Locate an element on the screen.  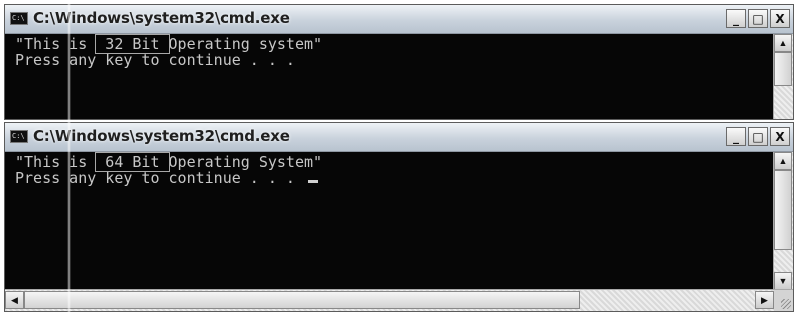
horizontal-scrollbar: ◀ ▶ is located at coordinates (399, 300).